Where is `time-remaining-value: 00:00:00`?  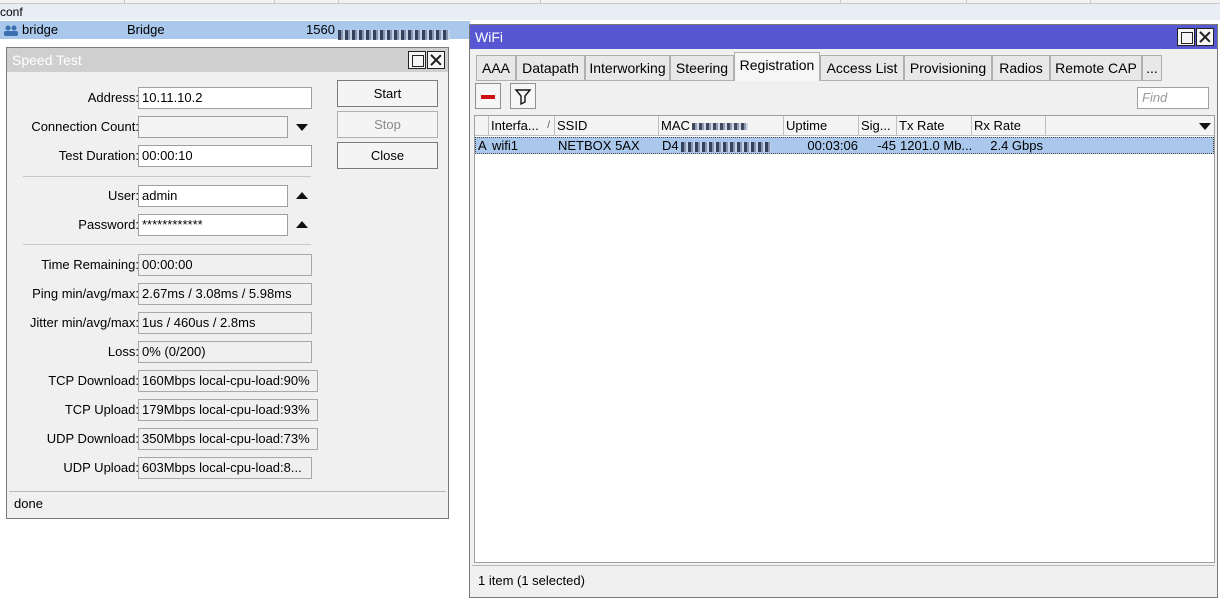 time-remaining-value: 00:00:00 is located at coordinates (225, 265).